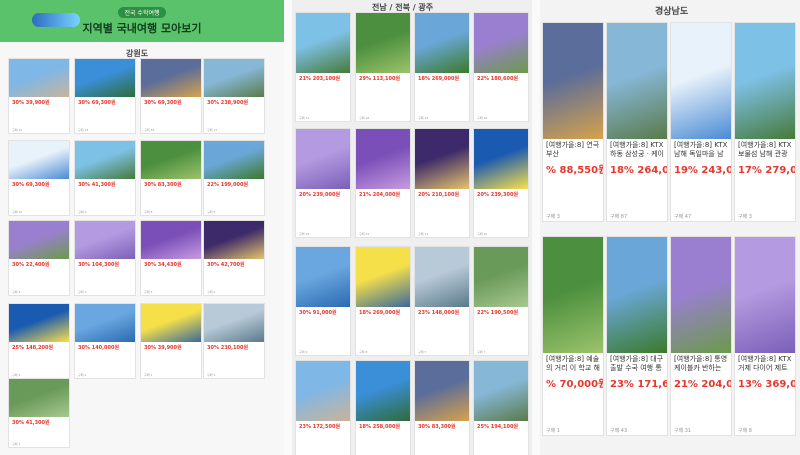 Image resolution: width=800 pixels, height=455 pixels. I want to click on product-card: 30% 238,900원 구매 17, so click(234, 96).